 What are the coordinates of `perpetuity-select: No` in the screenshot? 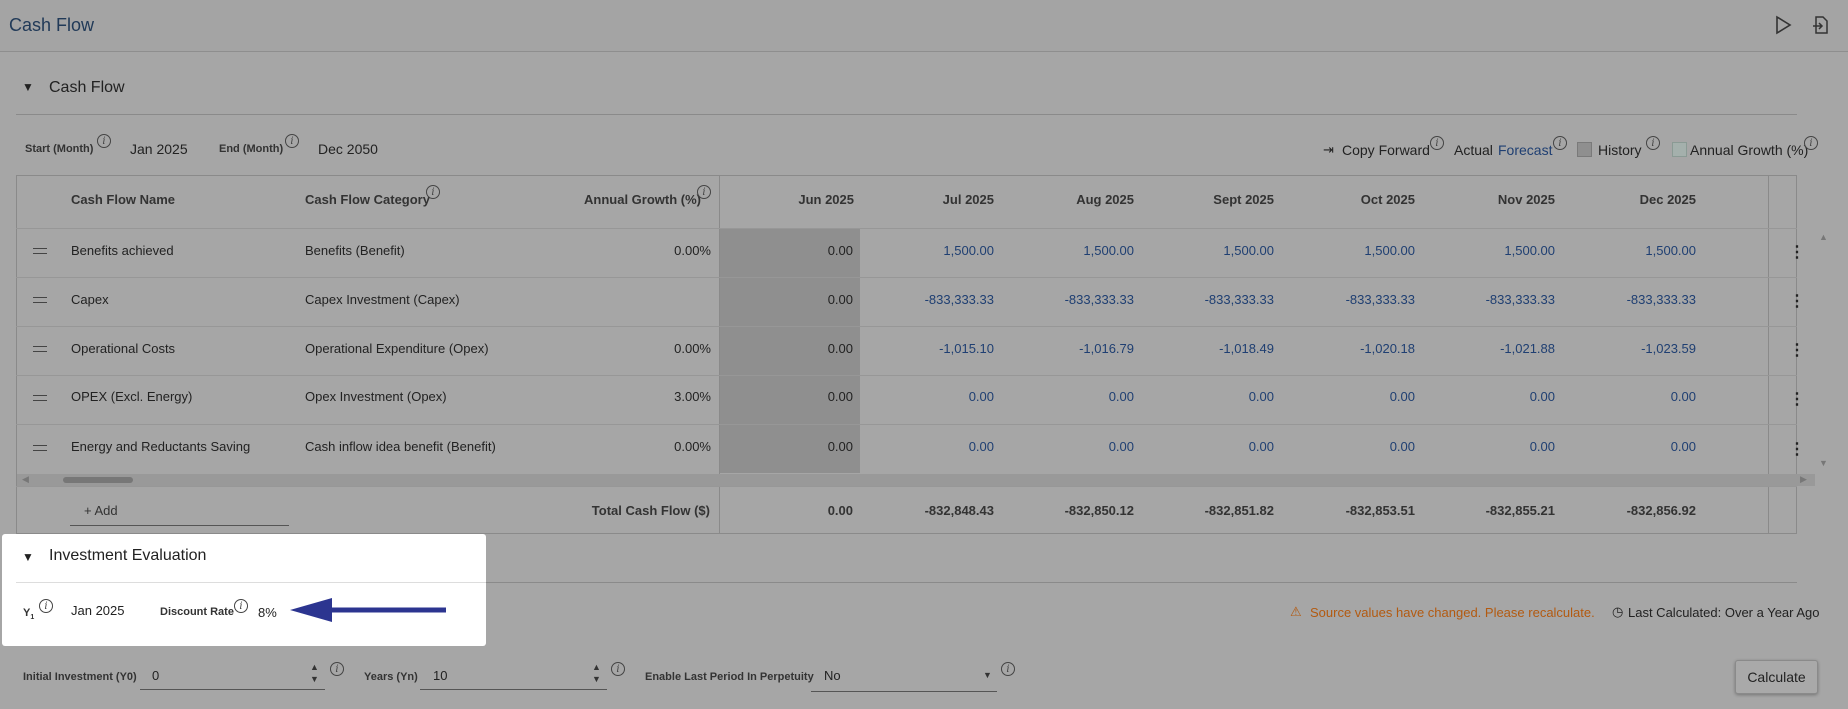 It's located at (832, 675).